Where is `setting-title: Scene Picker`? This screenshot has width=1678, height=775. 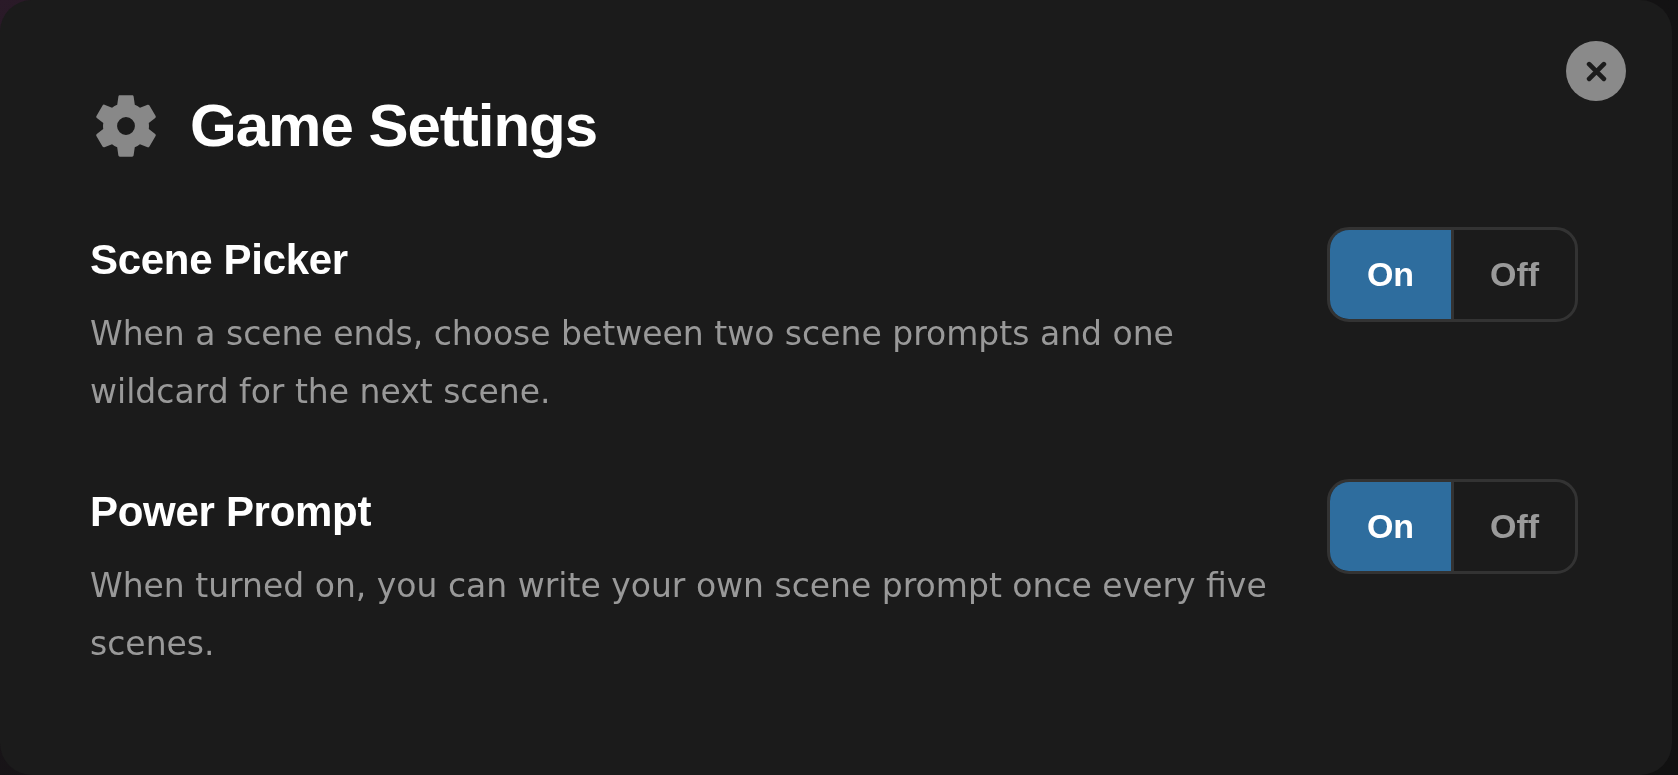
setting-title: Scene Picker is located at coordinates (219, 260).